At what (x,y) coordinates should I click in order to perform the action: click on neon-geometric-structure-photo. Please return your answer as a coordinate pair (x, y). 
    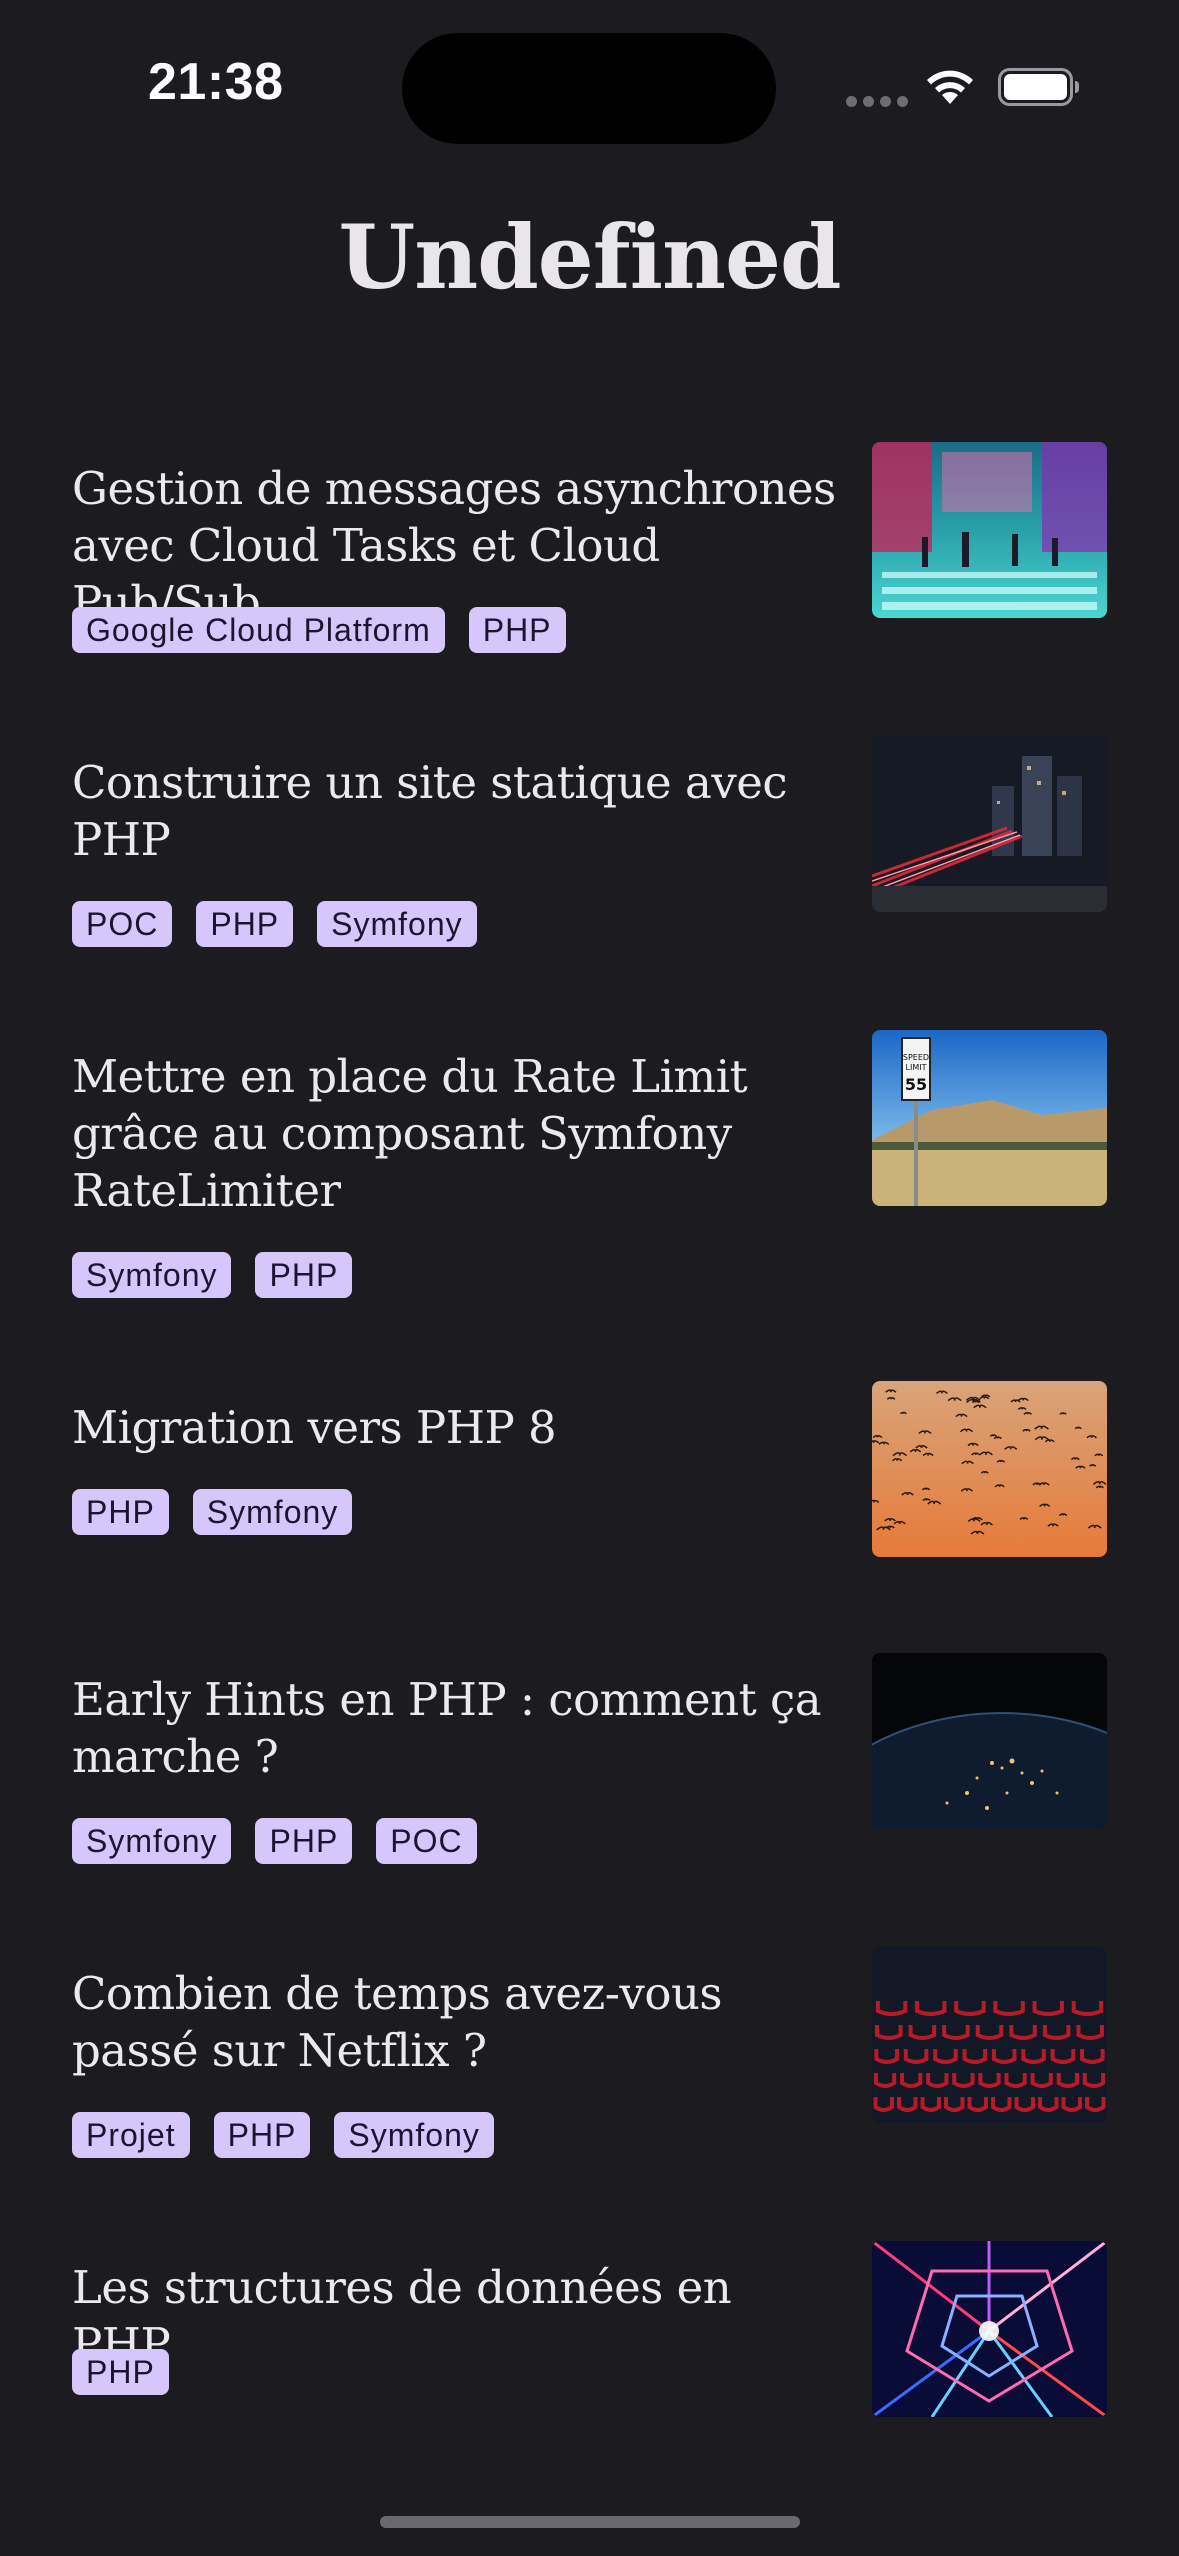
    Looking at the image, I should click on (989, 2329).